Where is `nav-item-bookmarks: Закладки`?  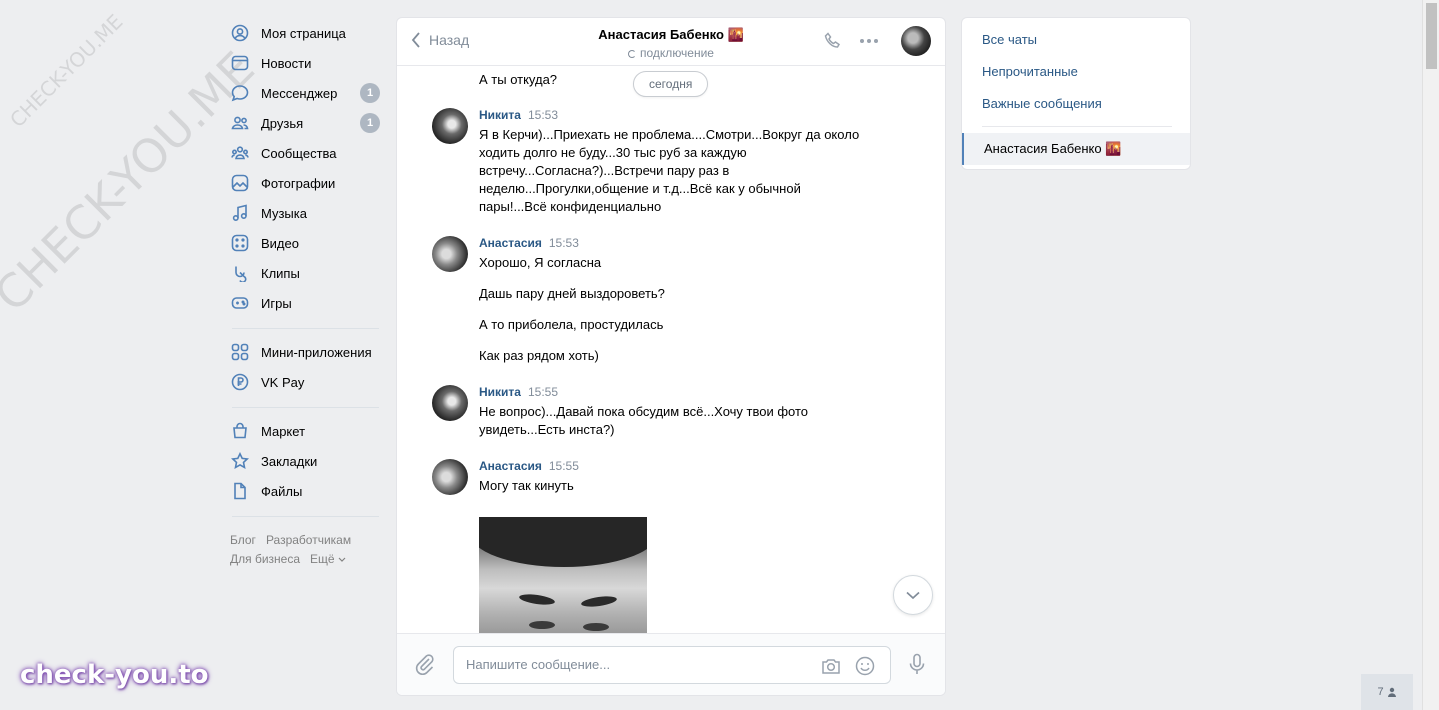 nav-item-bookmarks: Закладки is located at coordinates (305, 461).